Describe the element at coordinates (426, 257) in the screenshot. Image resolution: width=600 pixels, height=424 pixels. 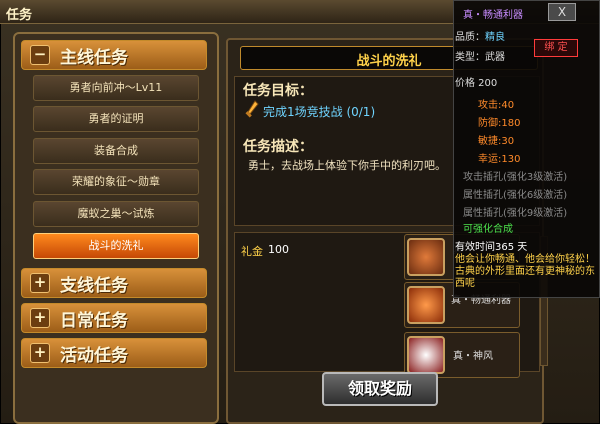
I see `weapon-icon` at that location.